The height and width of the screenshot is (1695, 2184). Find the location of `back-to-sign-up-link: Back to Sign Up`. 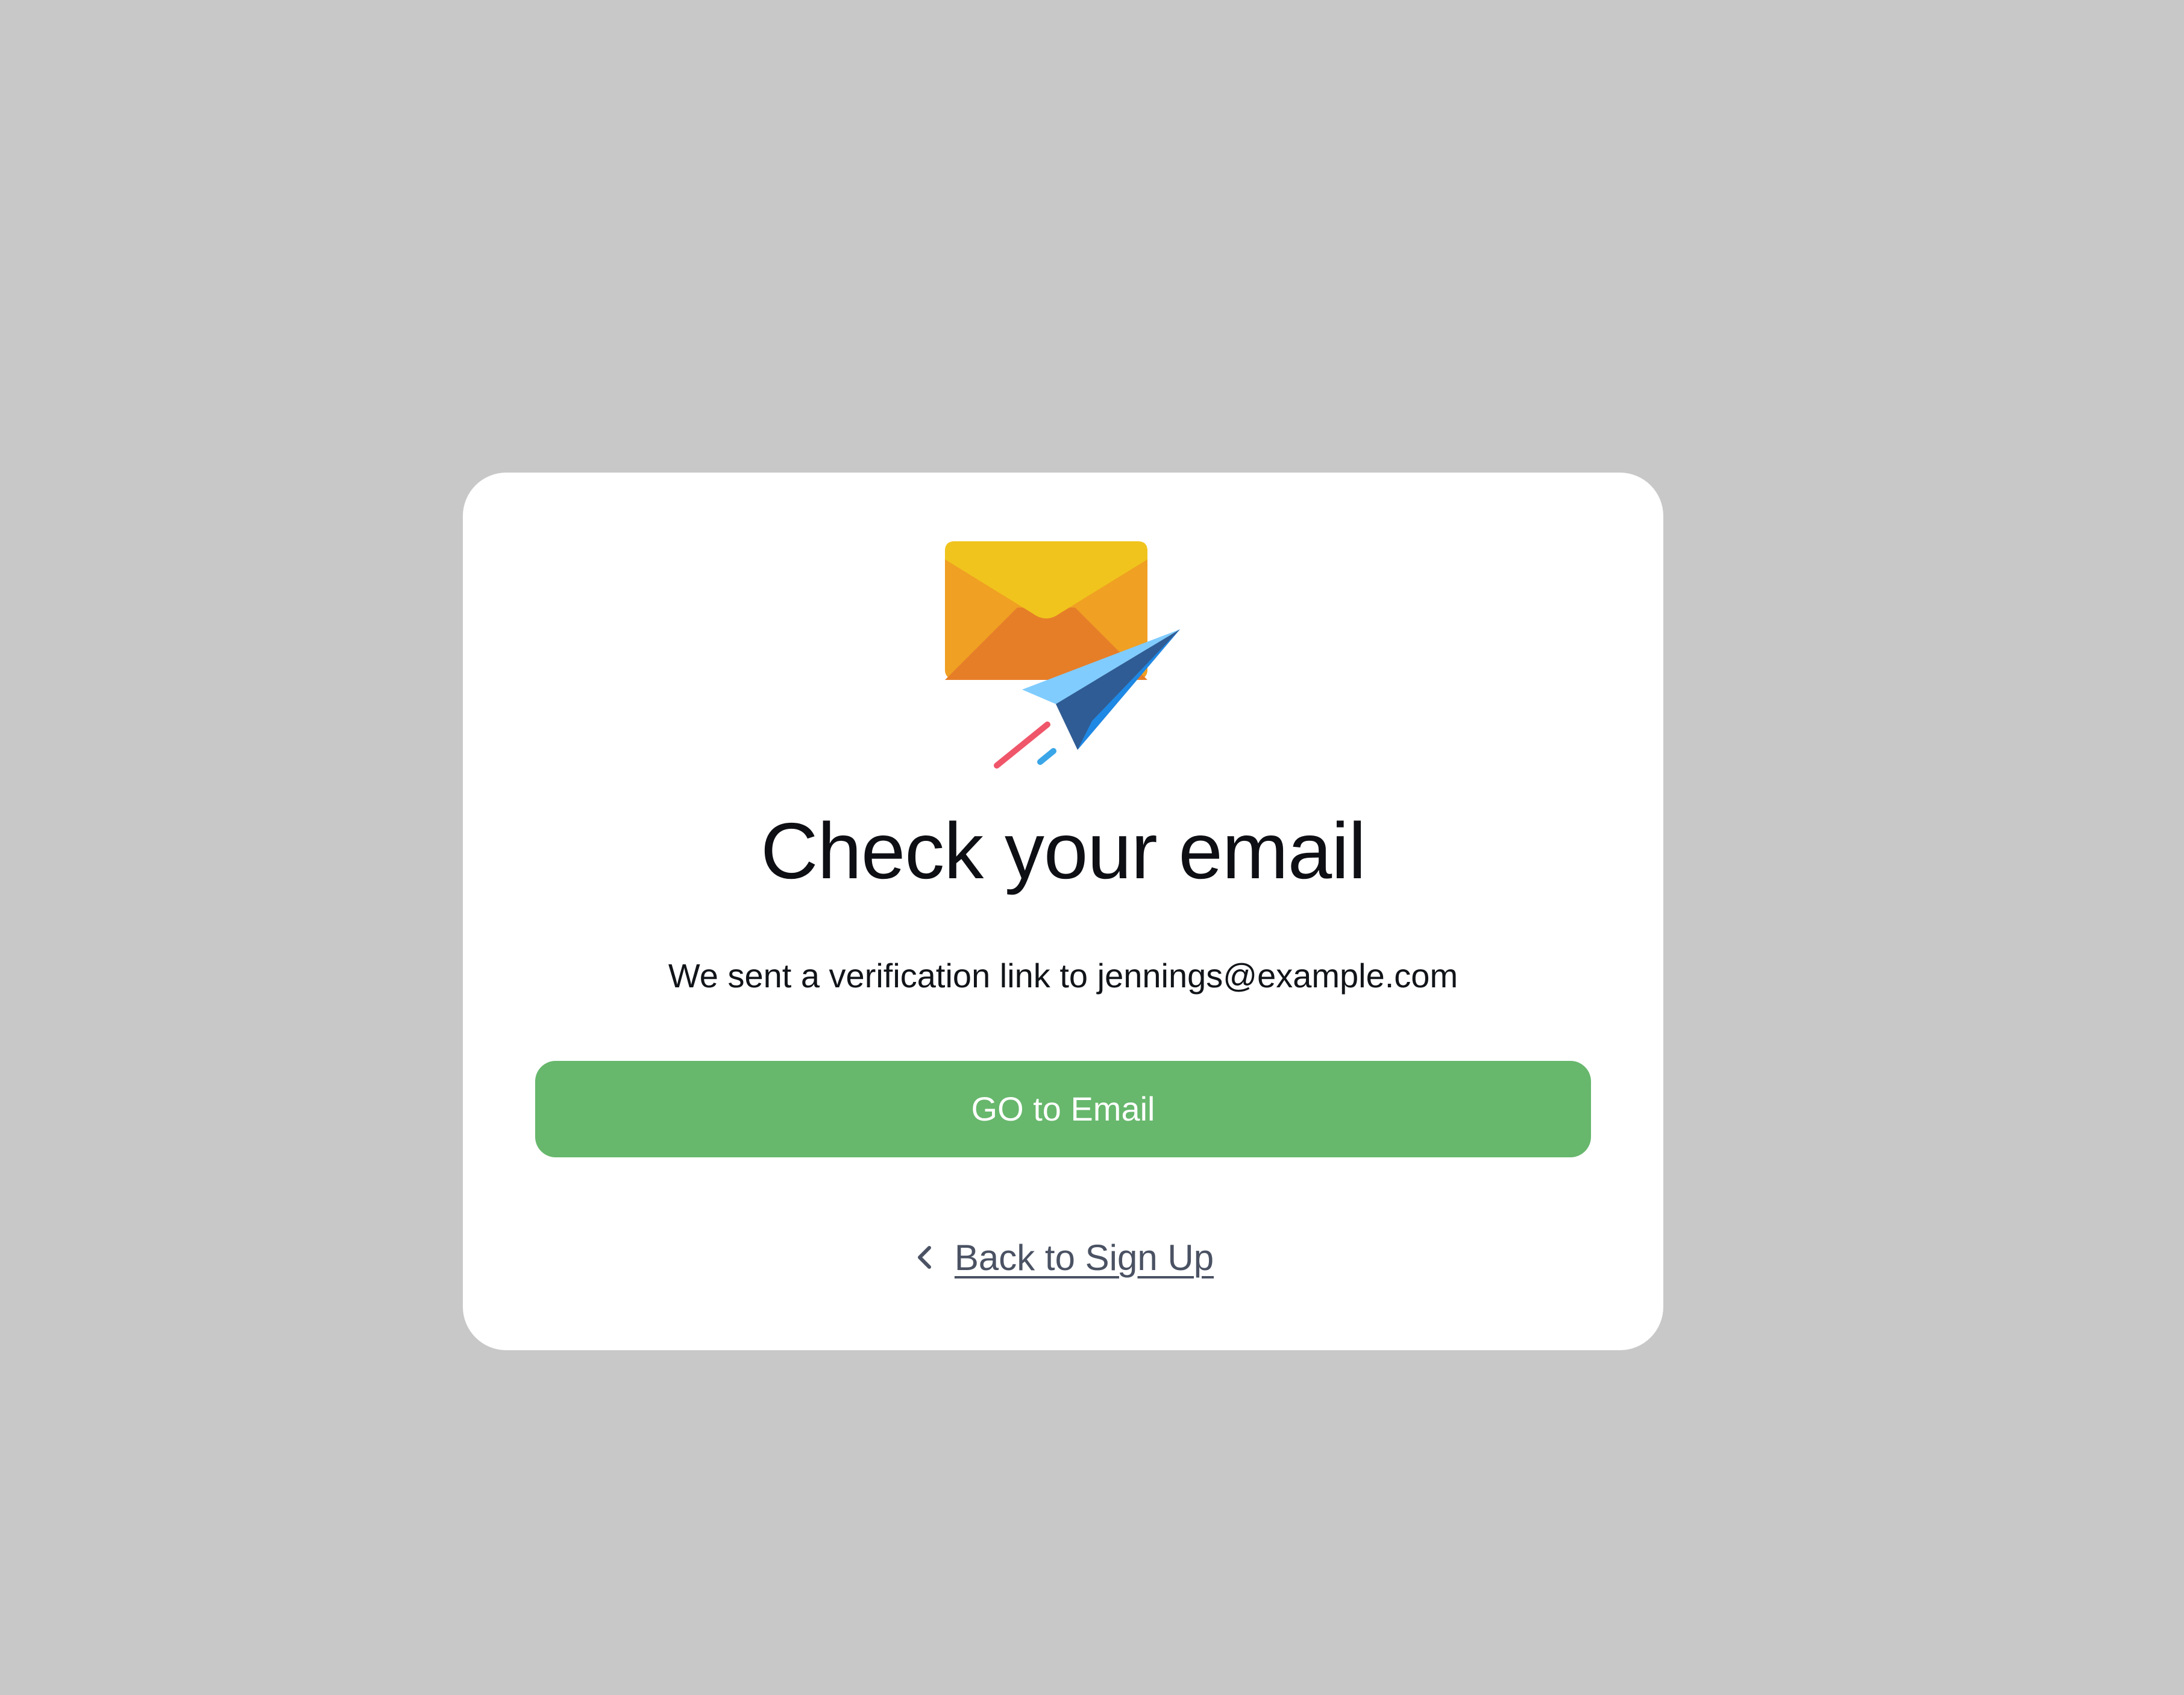

back-to-sign-up-link: Back to Sign Up is located at coordinates (1063, 1257).